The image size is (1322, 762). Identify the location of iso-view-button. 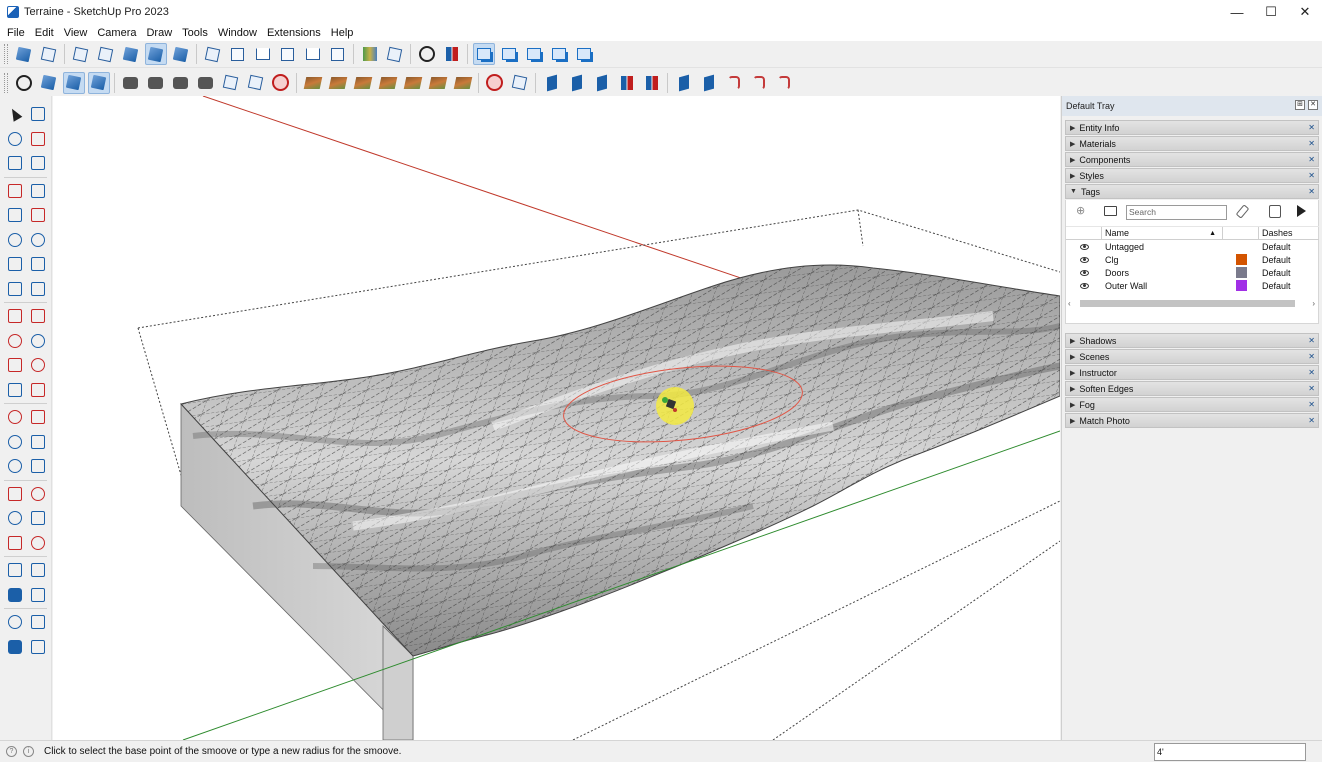
(213, 54).